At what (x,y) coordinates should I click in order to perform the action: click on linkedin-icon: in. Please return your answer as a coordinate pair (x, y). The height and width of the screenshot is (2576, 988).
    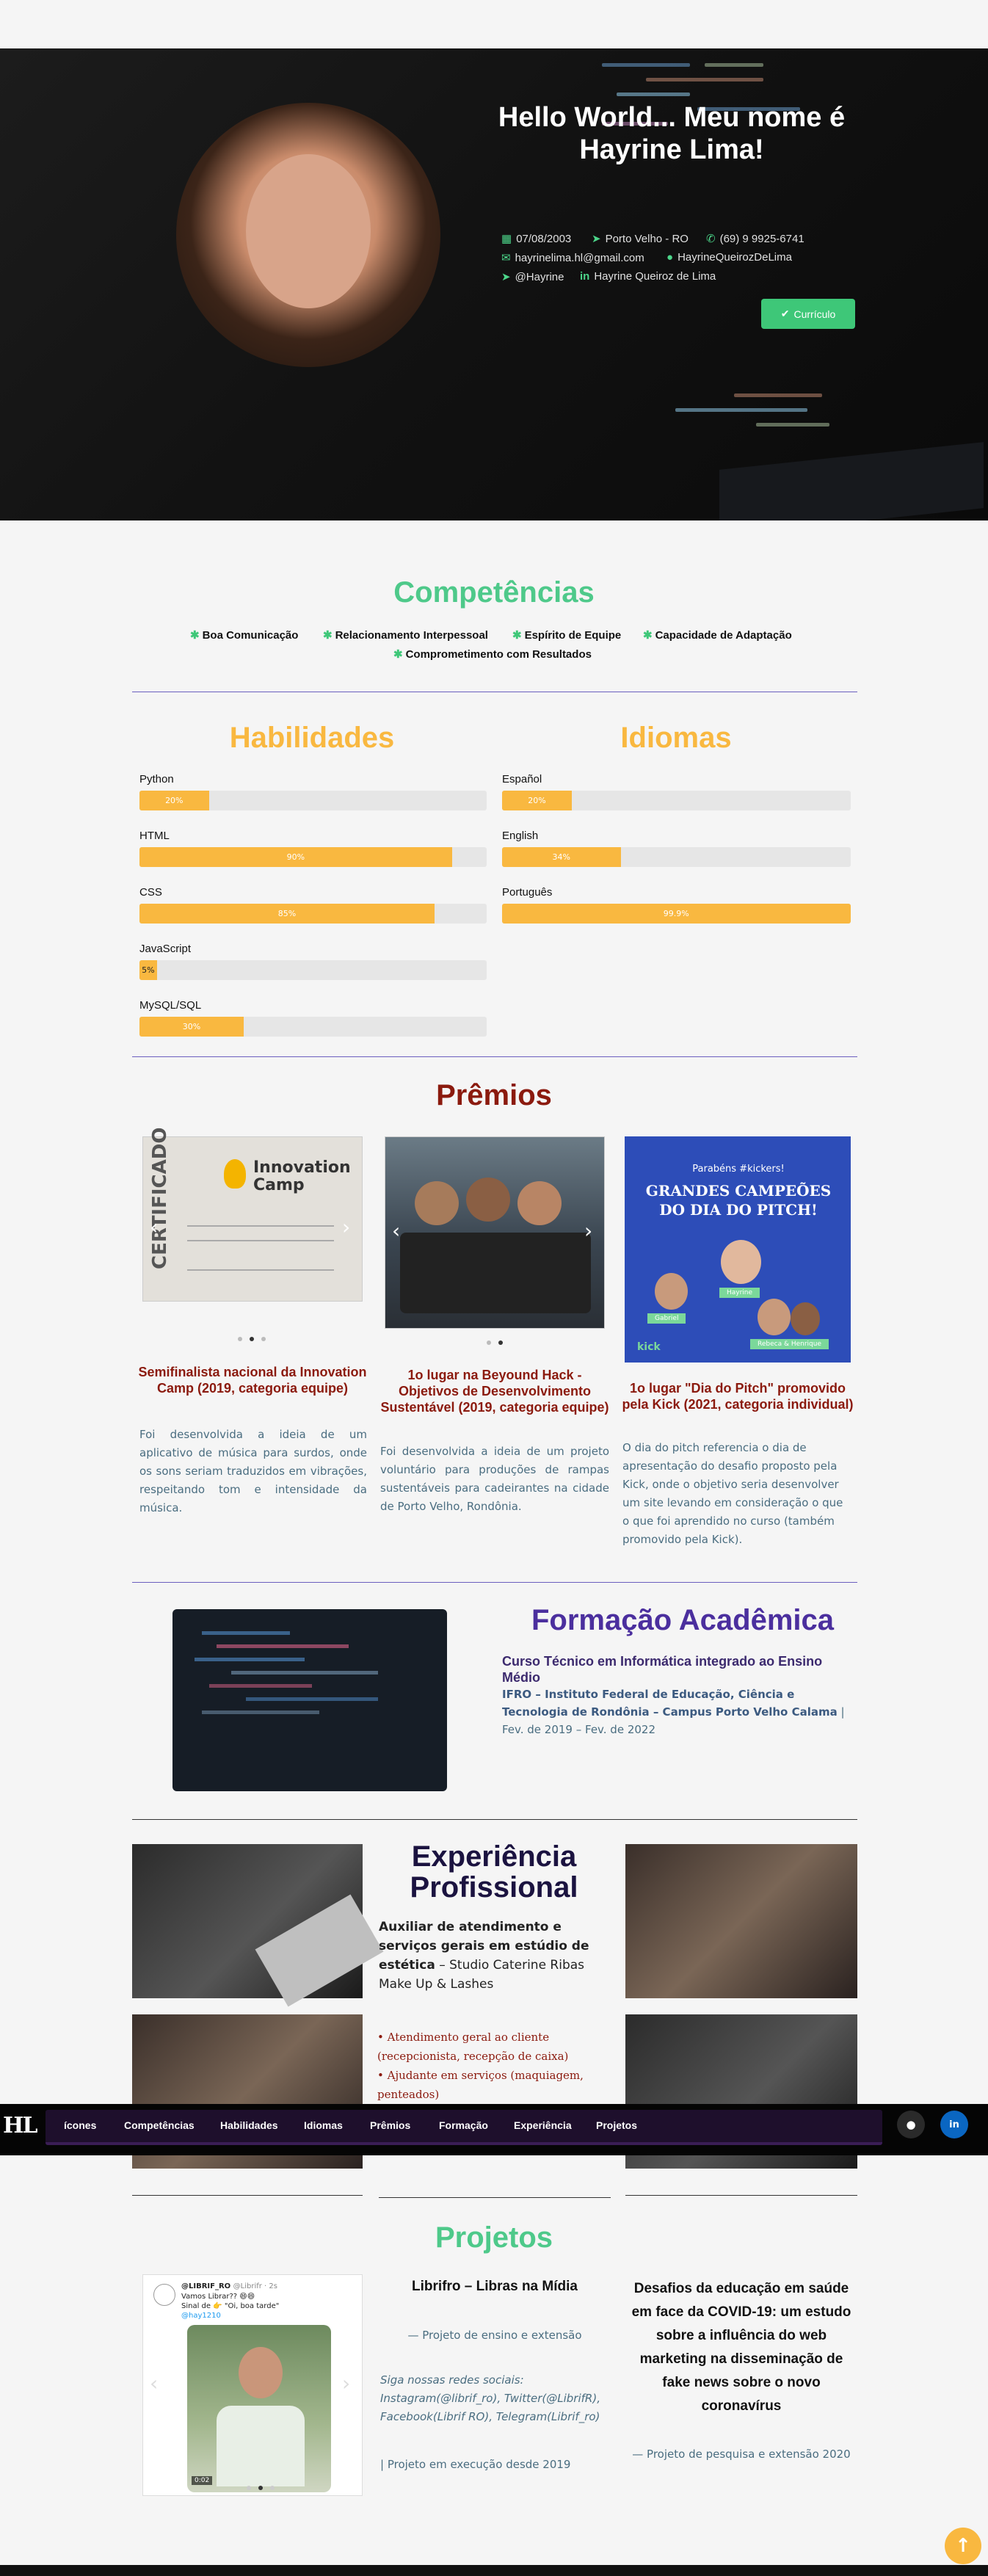
    Looking at the image, I should click on (954, 2124).